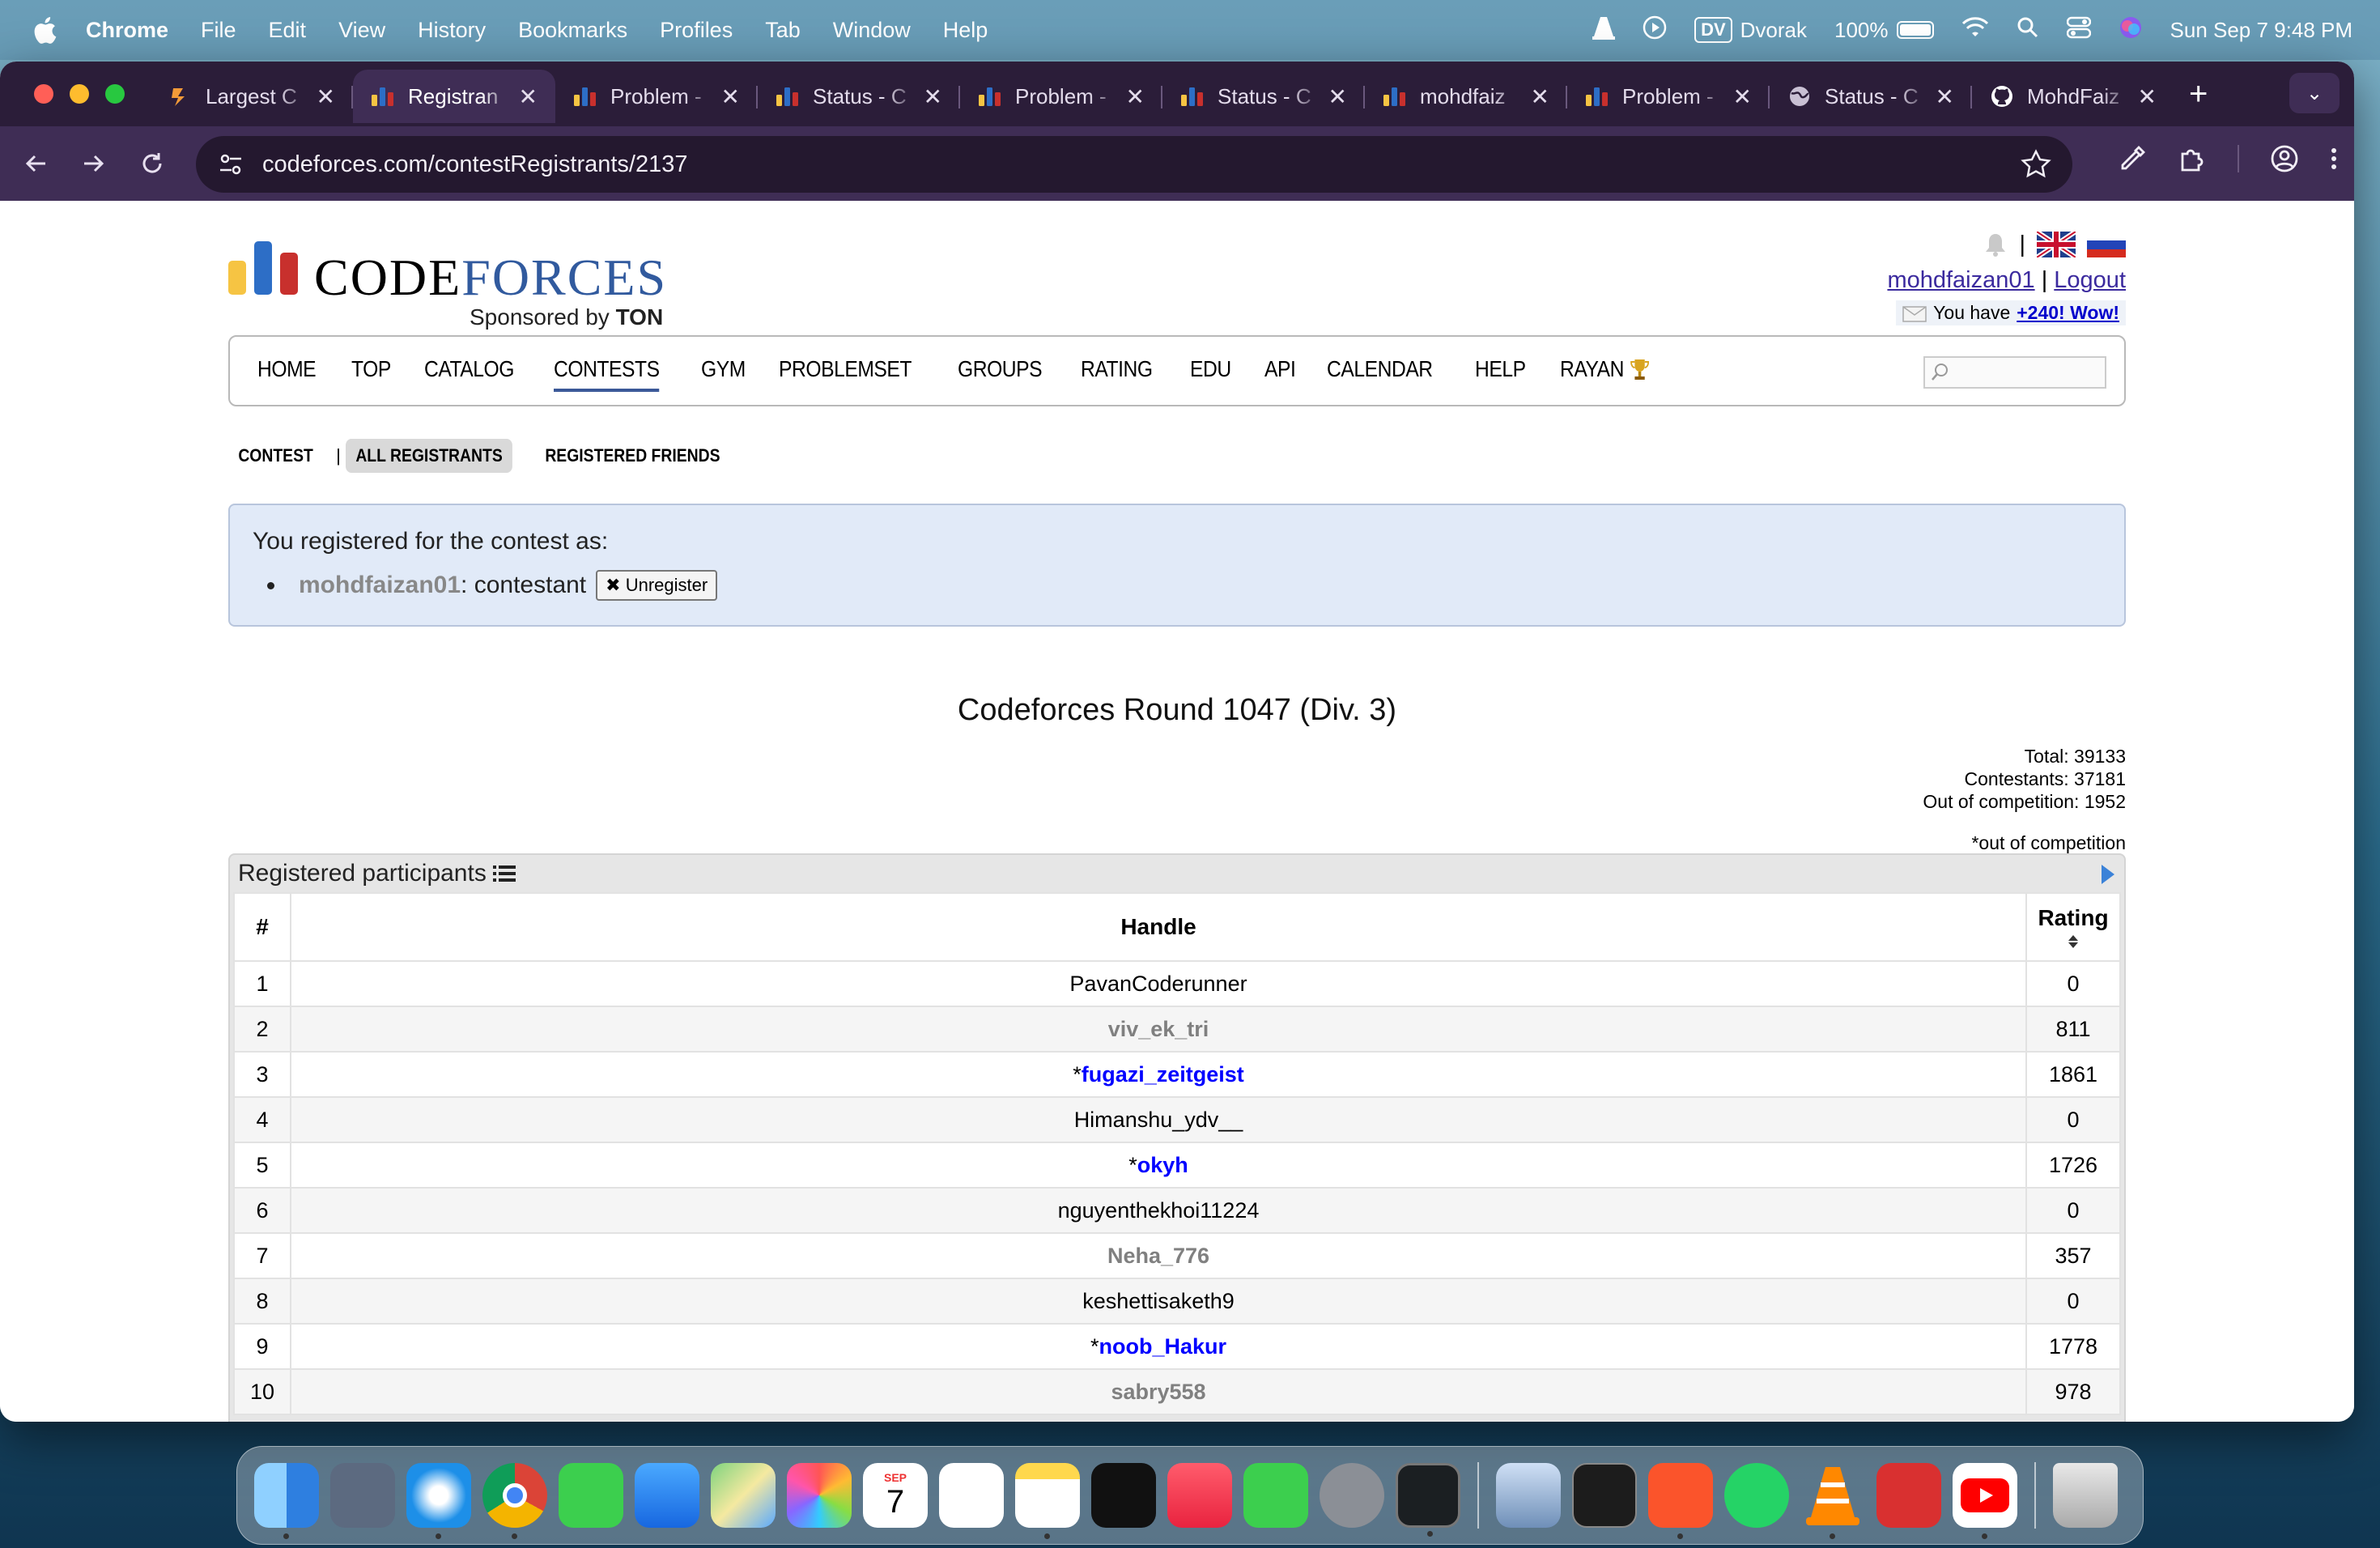 The width and height of the screenshot is (2380, 1548). Describe the element at coordinates (1158, 984) in the screenshot. I see `handle-link: PavanCoderunner` at that location.